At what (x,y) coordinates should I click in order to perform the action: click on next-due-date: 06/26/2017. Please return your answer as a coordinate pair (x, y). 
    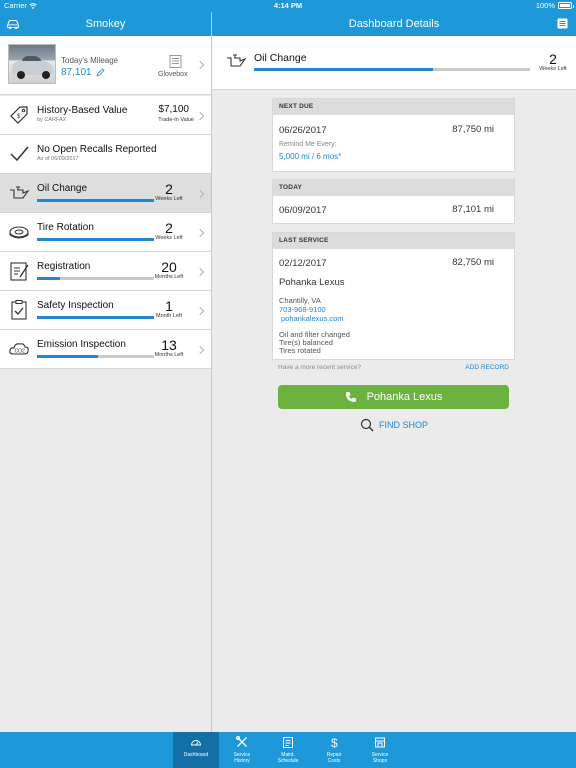
    Looking at the image, I should click on (303, 130).